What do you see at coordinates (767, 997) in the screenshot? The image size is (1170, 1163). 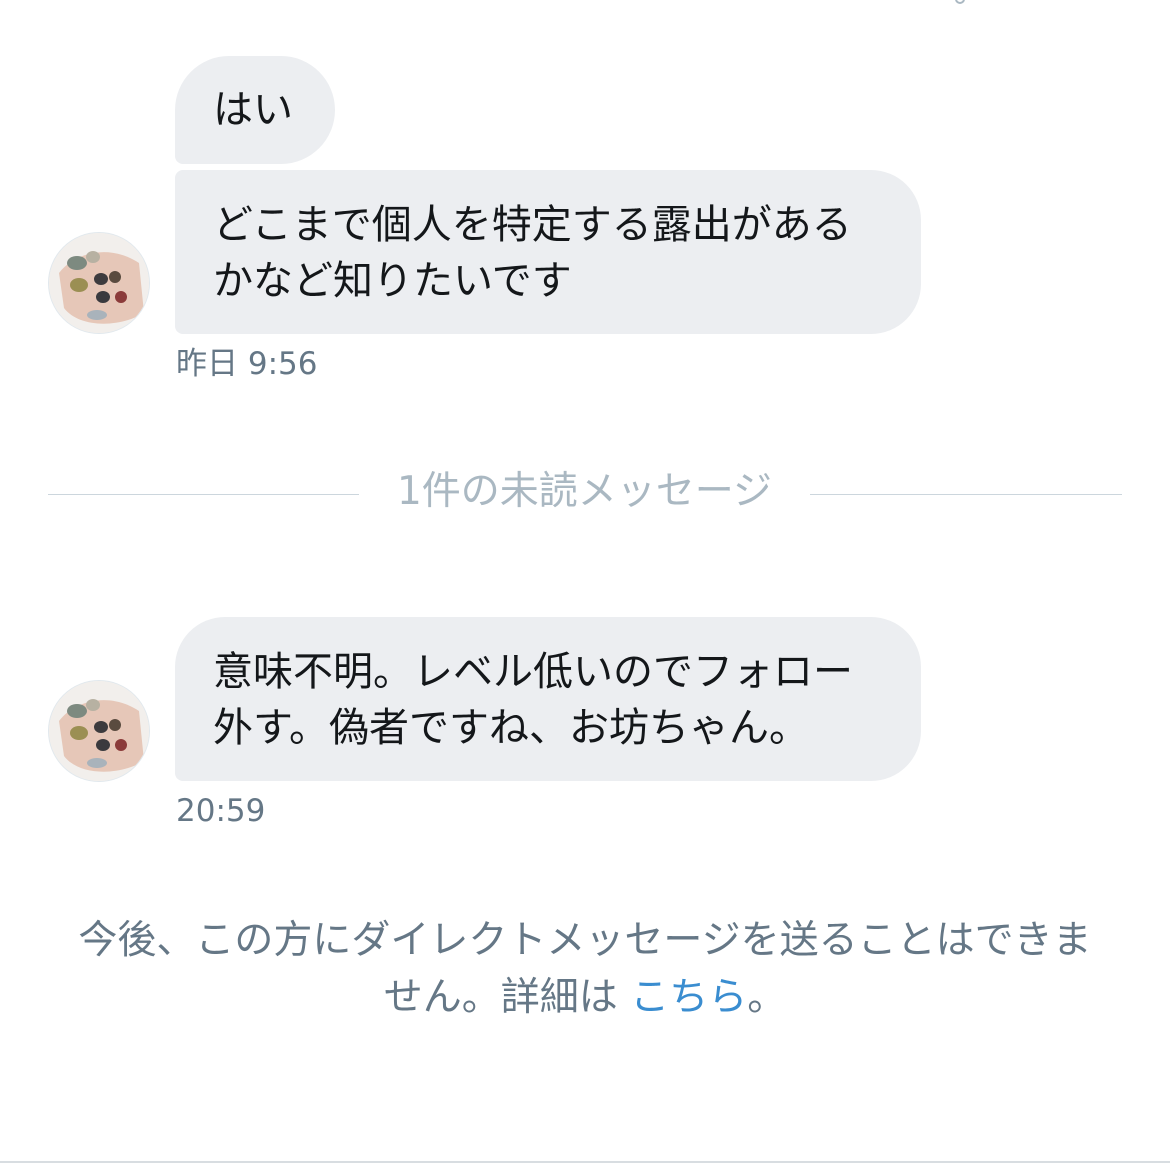 I see `notice-period: 。` at bounding box center [767, 997].